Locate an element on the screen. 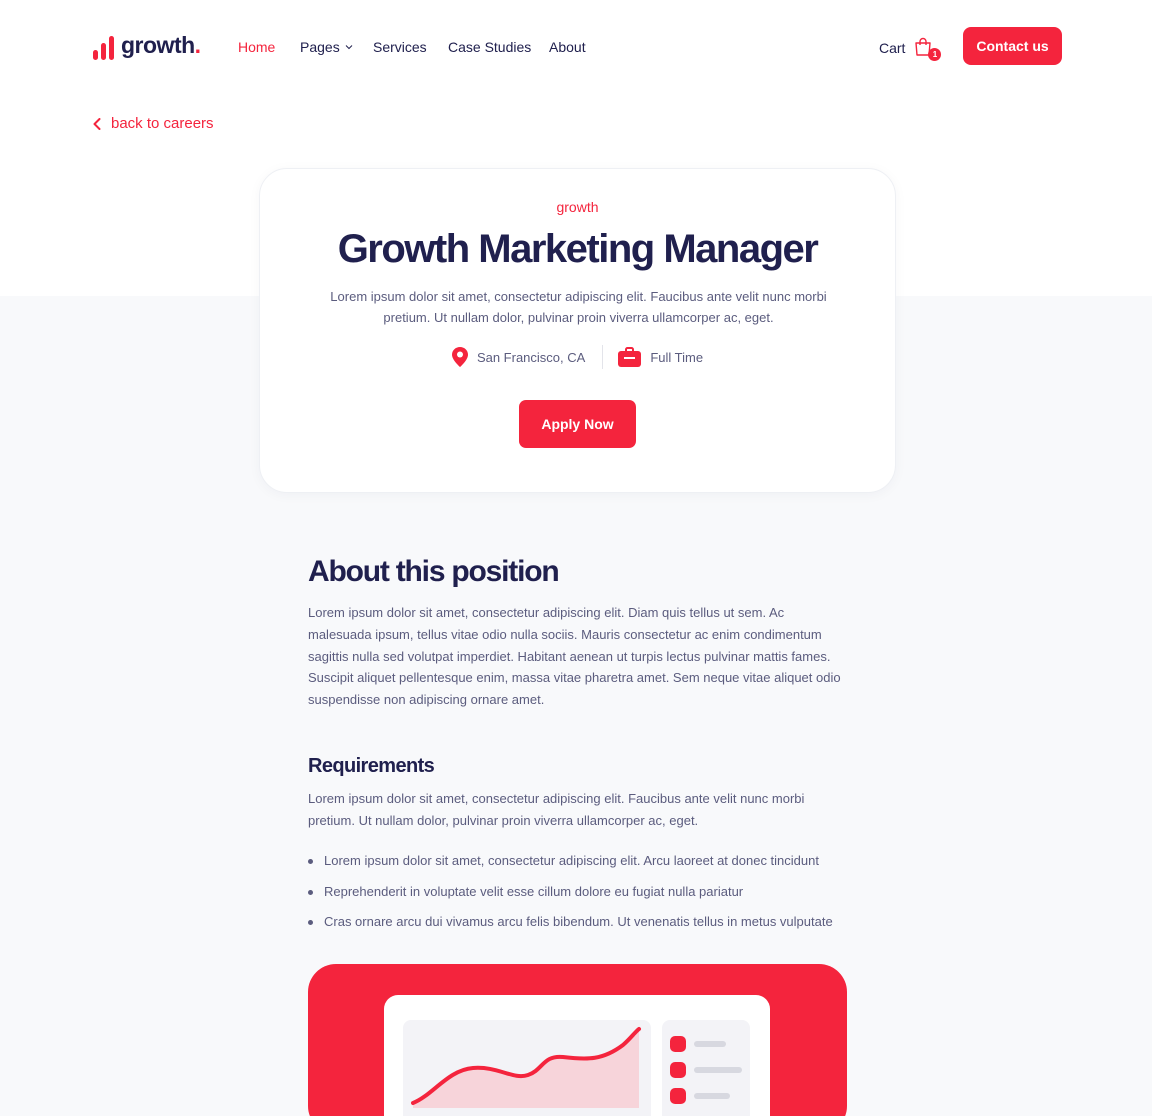 This screenshot has width=1152, height=1116. main-nav: Home Pages Services Case Studies About is located at coordinates (412, 47).